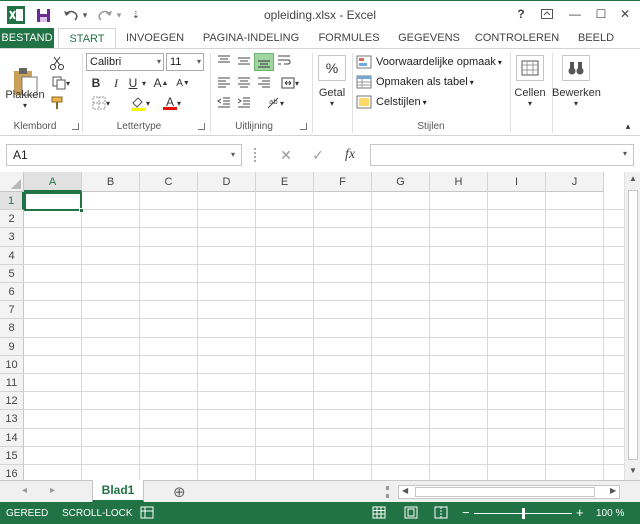 The width and height of the screenshot is (640, 524). Describe the element at coordinates (12, 437) in the screenshot. I see `row-header-14: 14` at that location.